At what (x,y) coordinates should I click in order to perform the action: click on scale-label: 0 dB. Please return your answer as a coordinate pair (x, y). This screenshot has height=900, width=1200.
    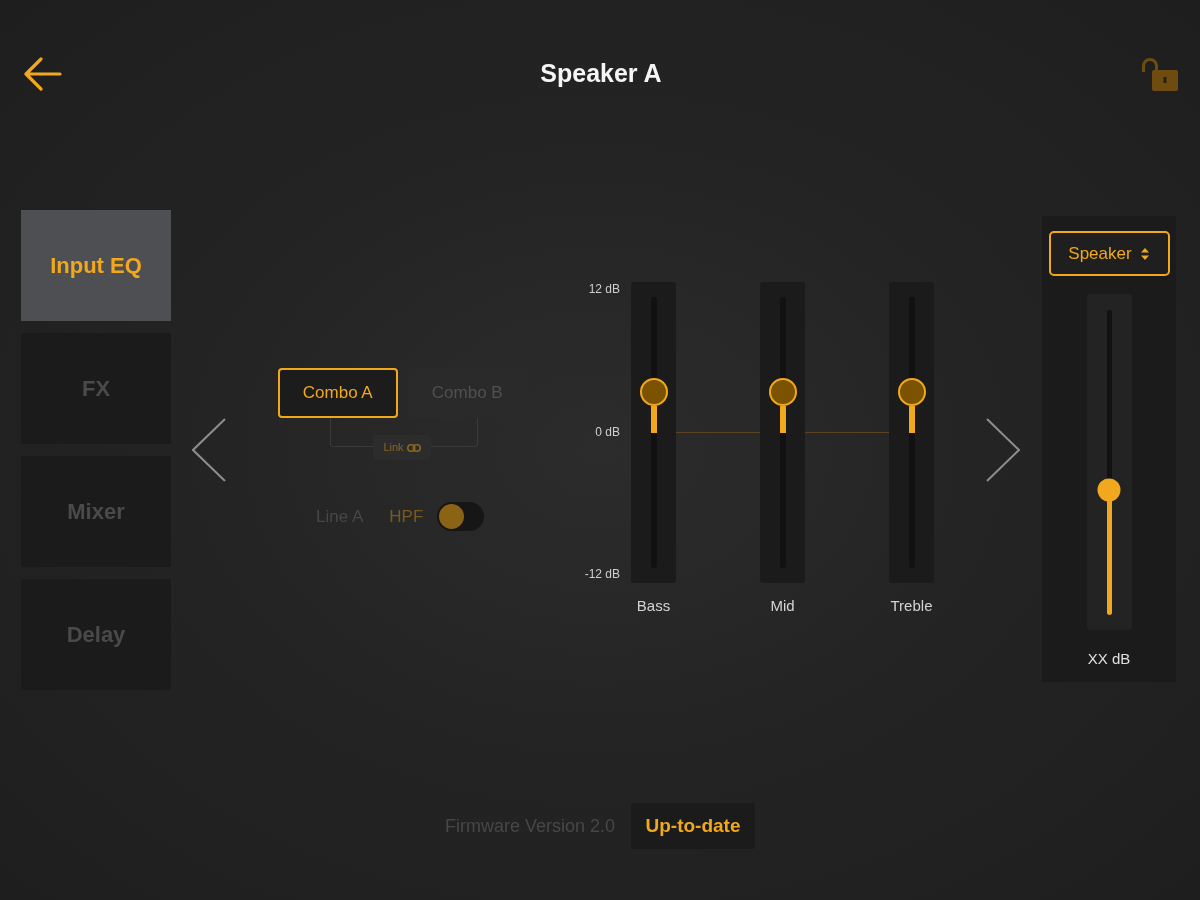
    Looking at the image, I should click on (607, 431).